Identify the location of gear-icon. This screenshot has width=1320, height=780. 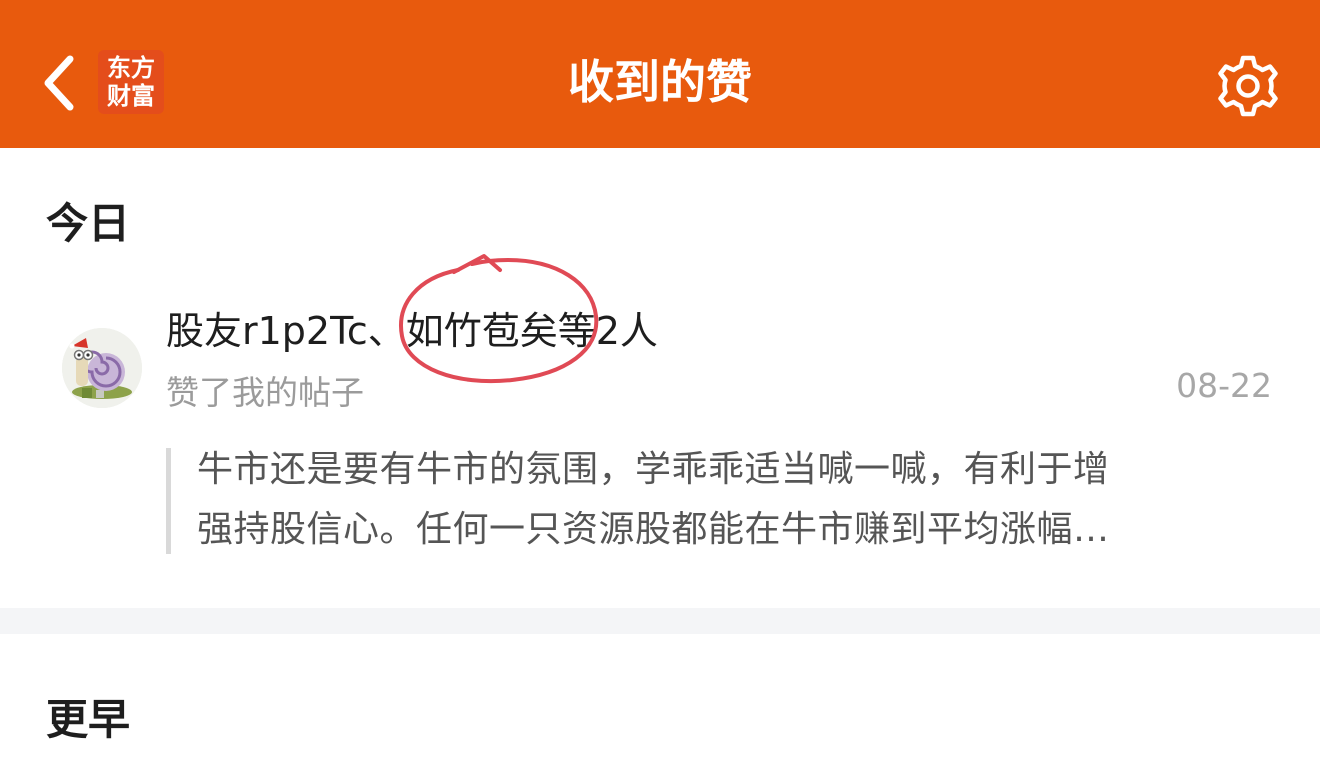
(1248, 86).